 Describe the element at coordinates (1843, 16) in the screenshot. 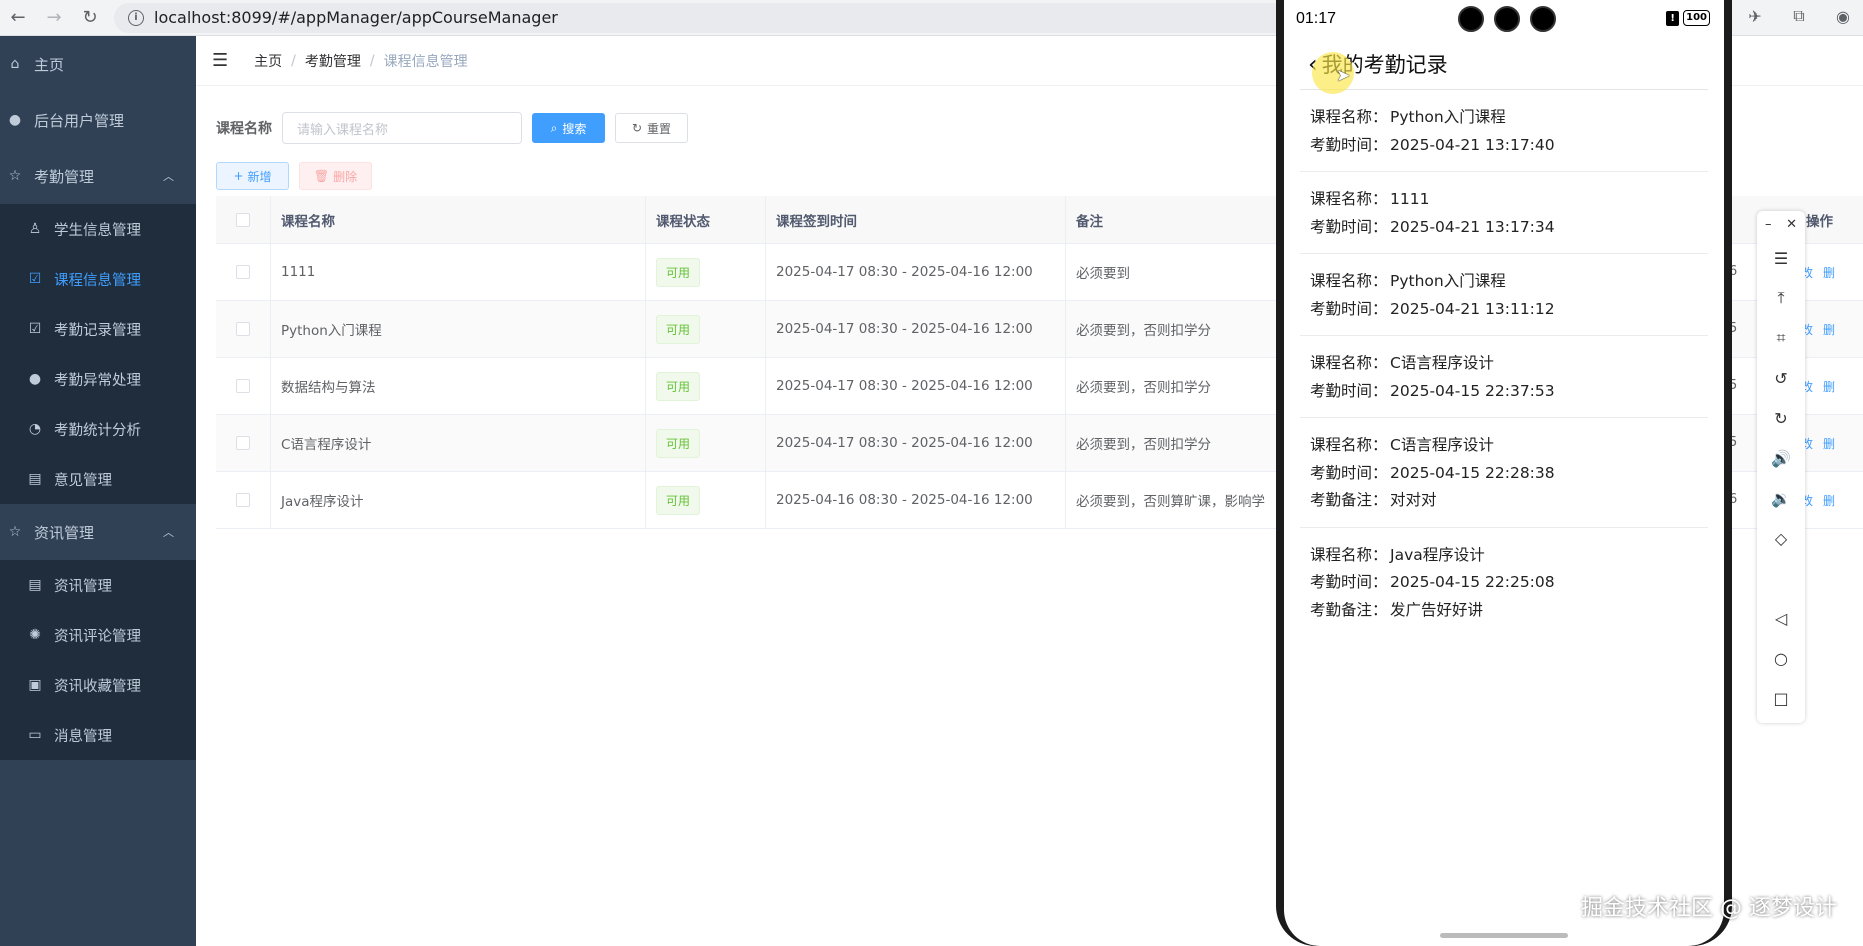

I see `profile-icon: ◉` at that location.